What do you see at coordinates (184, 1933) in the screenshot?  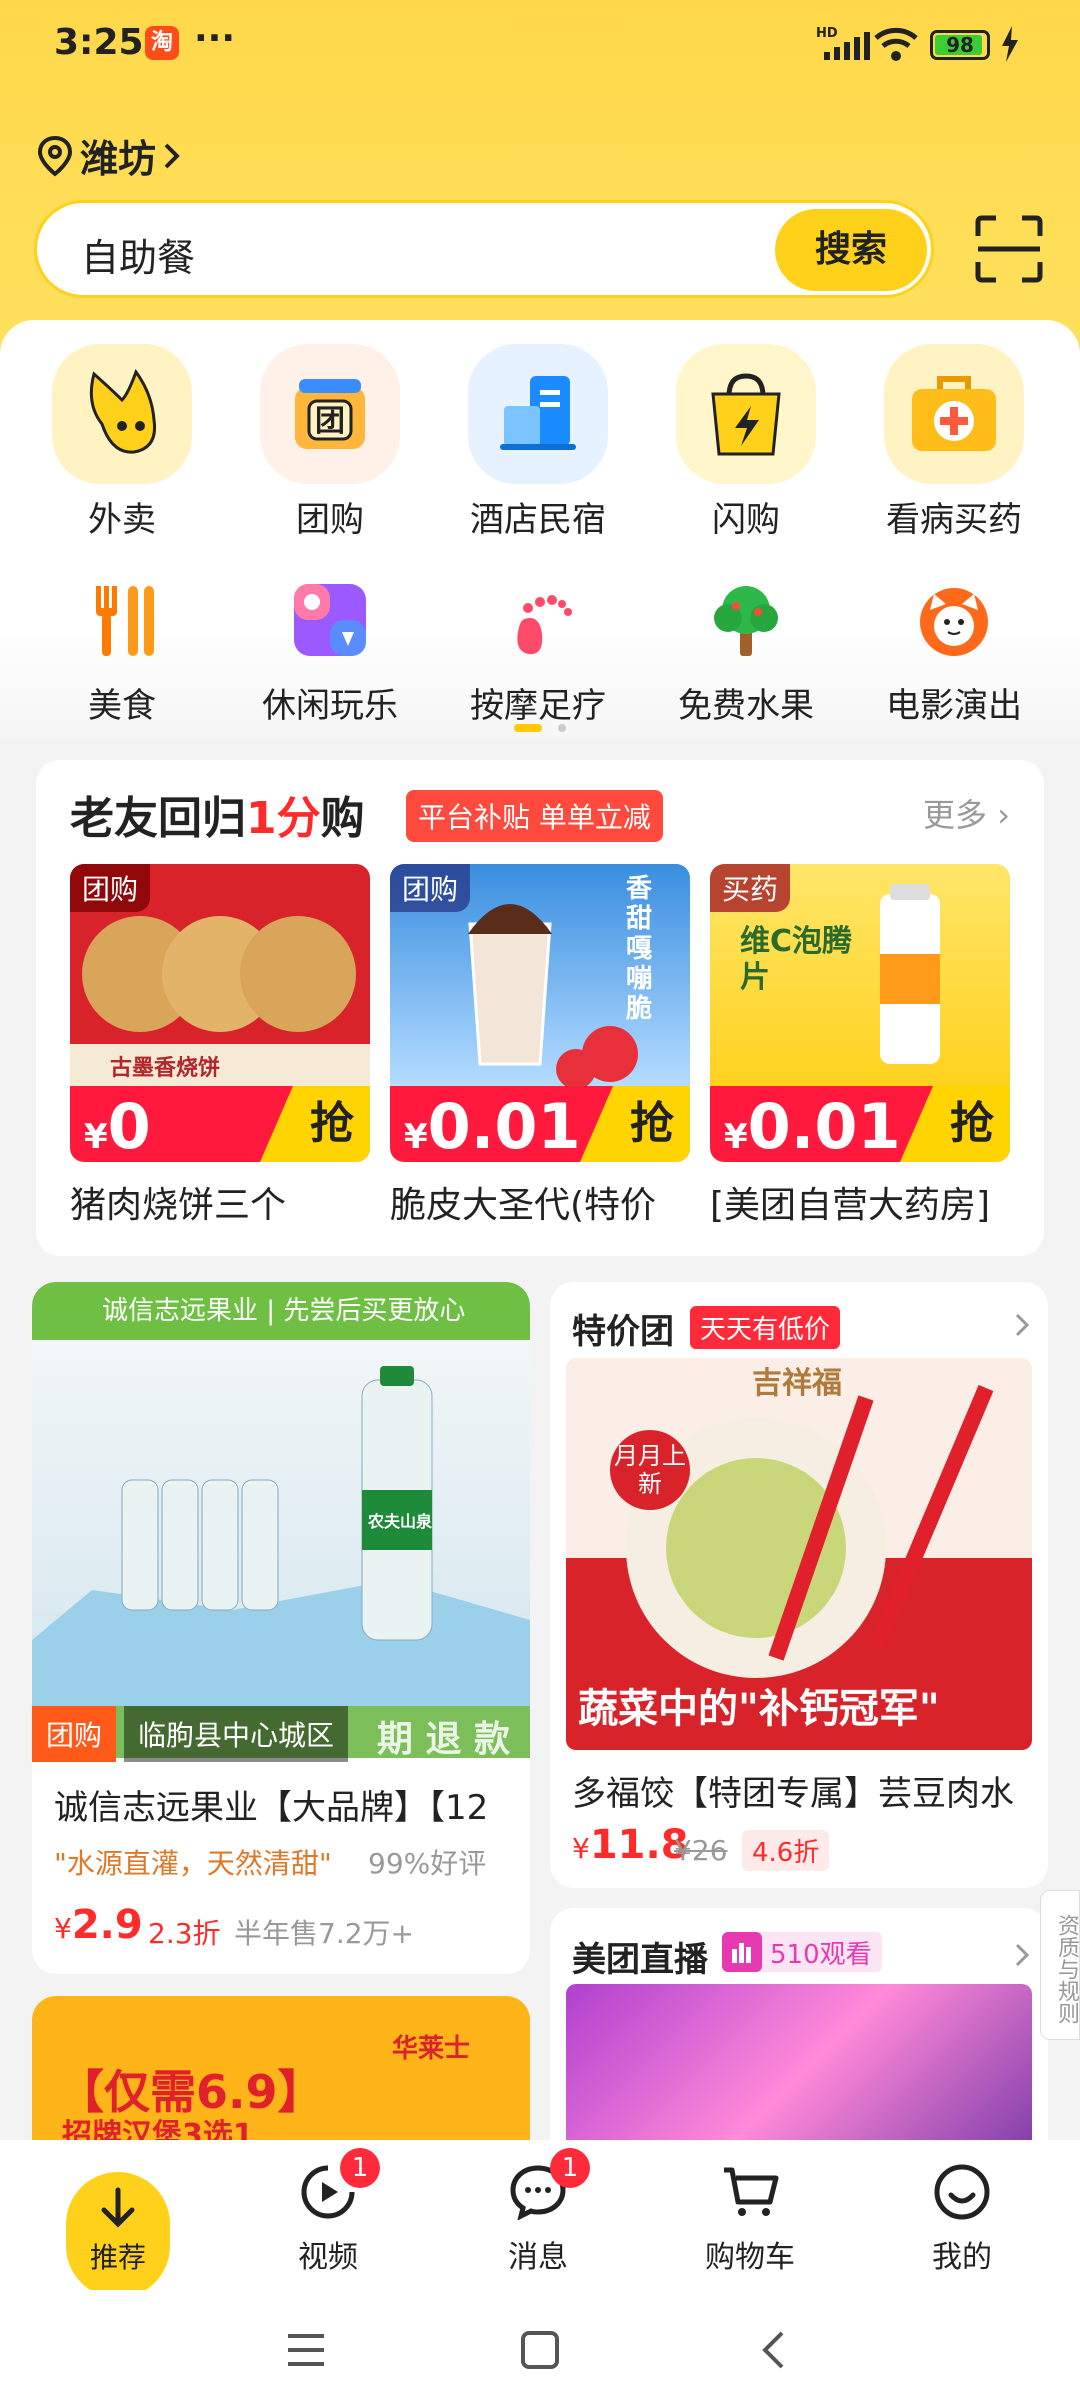 I see `card-discount: 2.3折` at bounding box center [184, 1933].